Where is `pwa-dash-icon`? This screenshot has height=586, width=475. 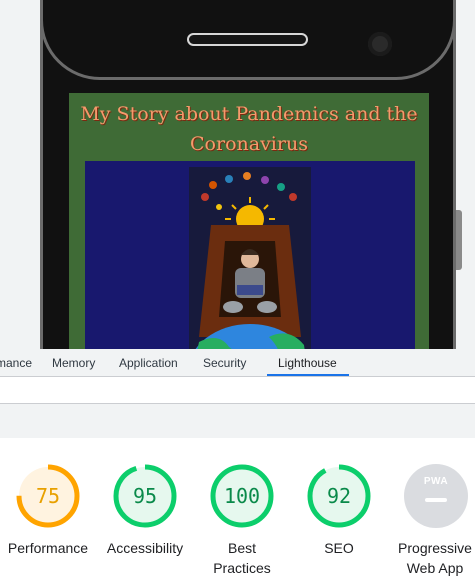 pwa-dash-icon is located at coordinates (436, 500).